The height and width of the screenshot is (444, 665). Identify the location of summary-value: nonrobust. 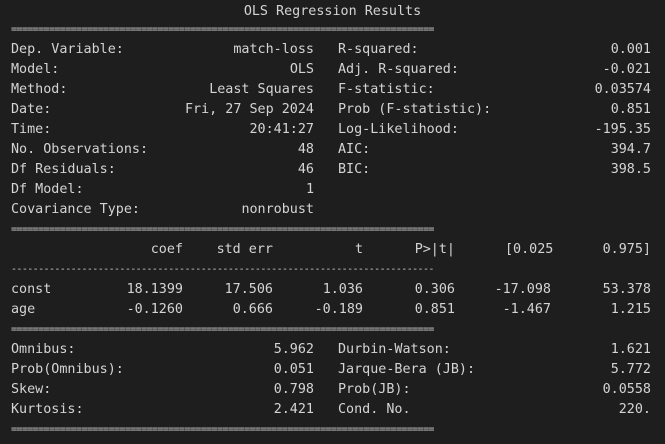
(277, 209).